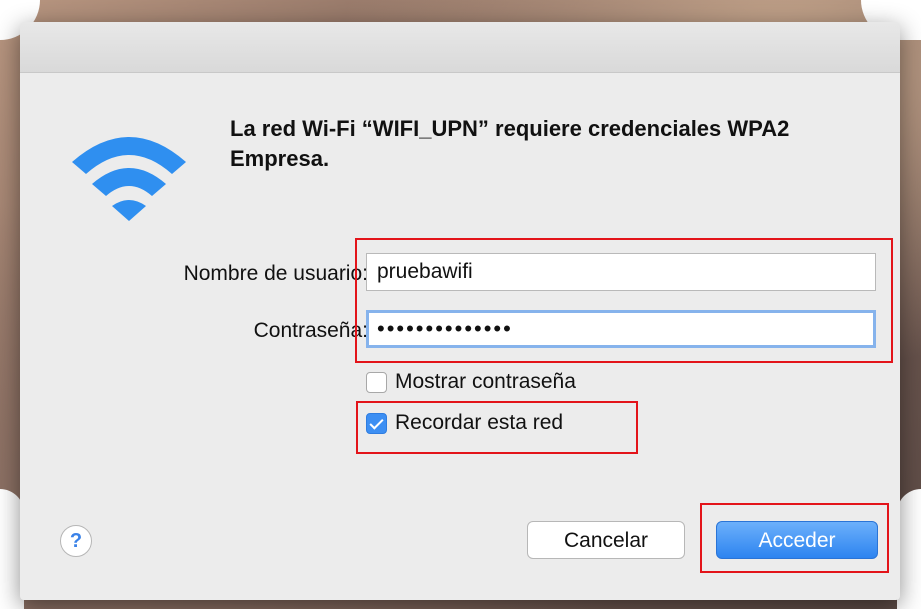 Image resolution: width=921 pixels, height=609 pixels. I want to click on wifi-icon, so click(129, 179).